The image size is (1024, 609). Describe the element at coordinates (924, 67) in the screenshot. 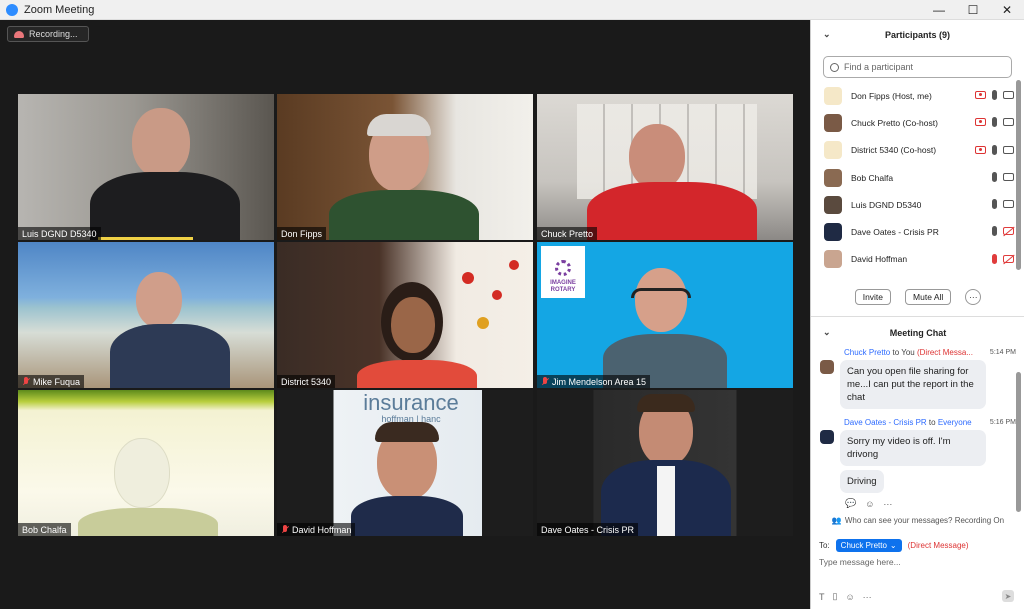

I see `participant-search-input` at that location.